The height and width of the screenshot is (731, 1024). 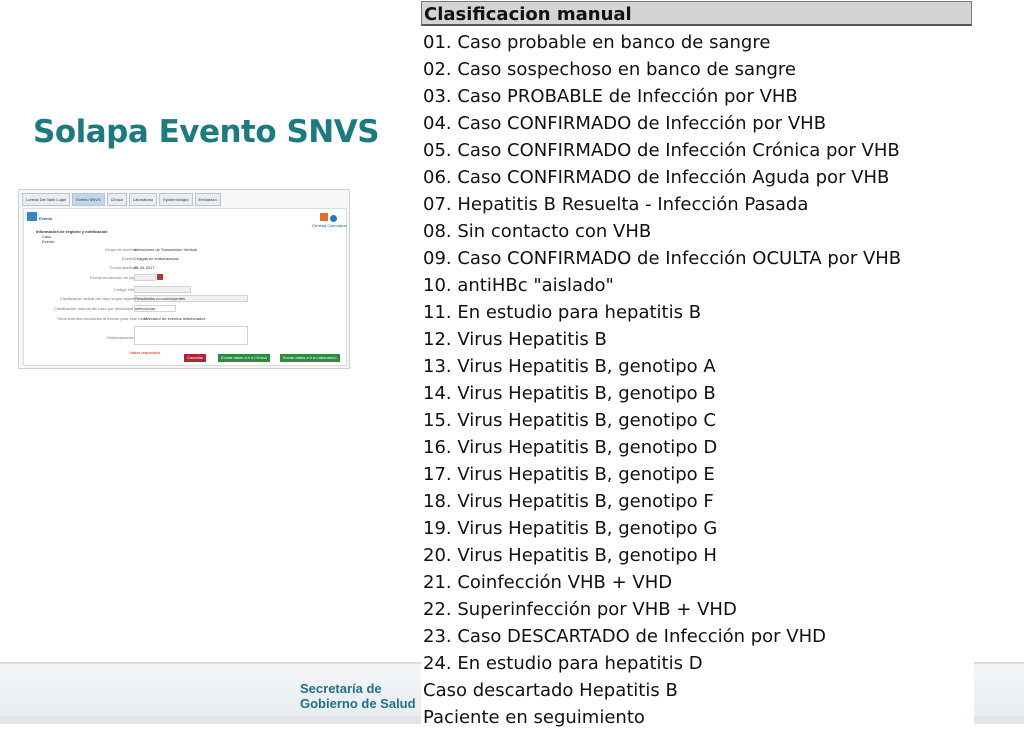 I want to click on evento-logo-icon, so click(x=32, y=216).